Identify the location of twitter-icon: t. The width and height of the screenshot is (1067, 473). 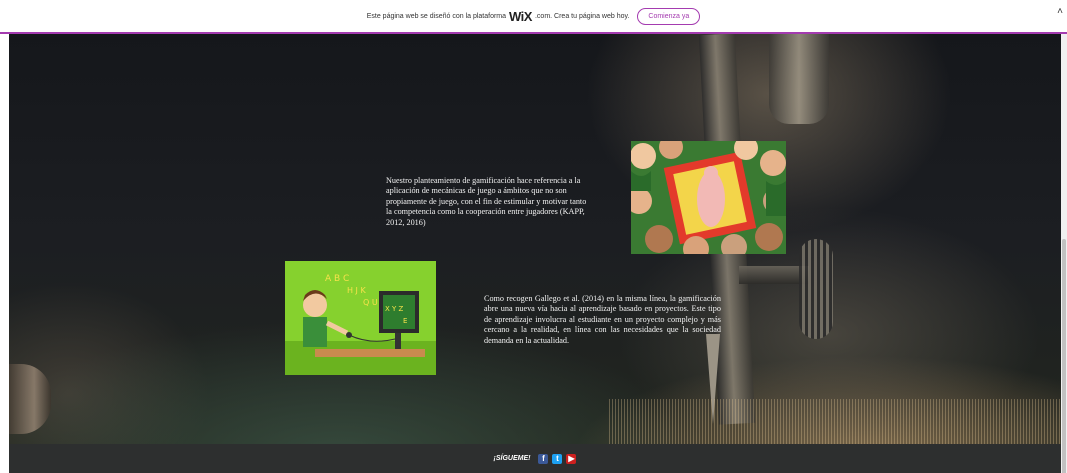
(557, 458).